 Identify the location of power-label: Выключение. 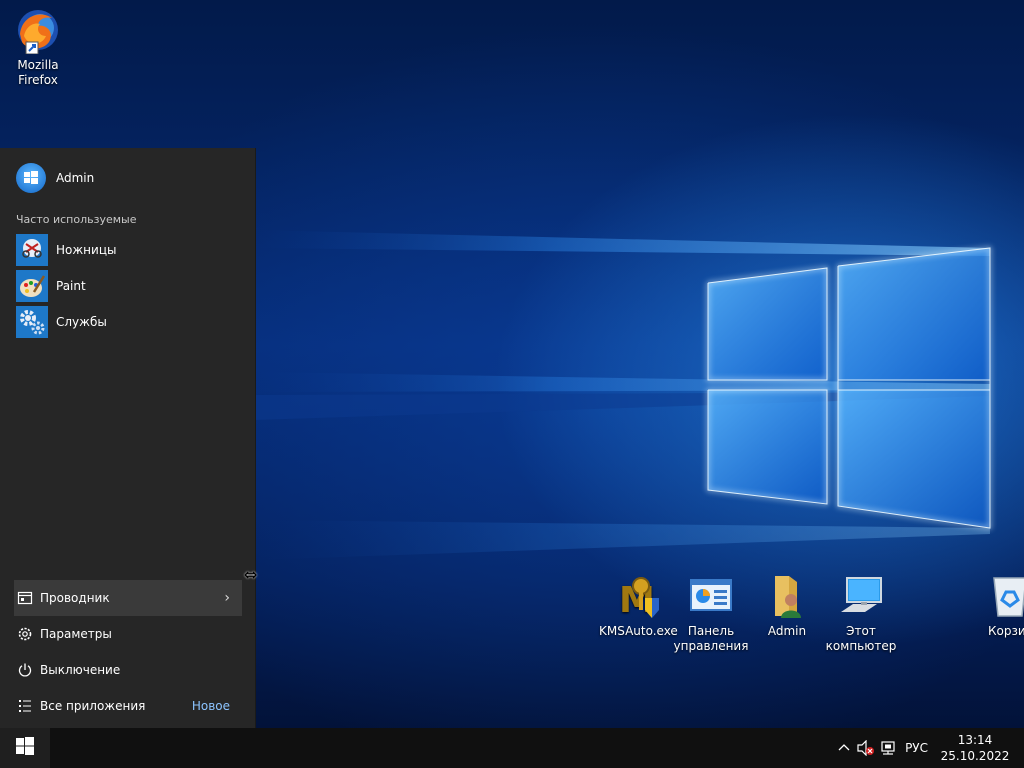
(80, 670).